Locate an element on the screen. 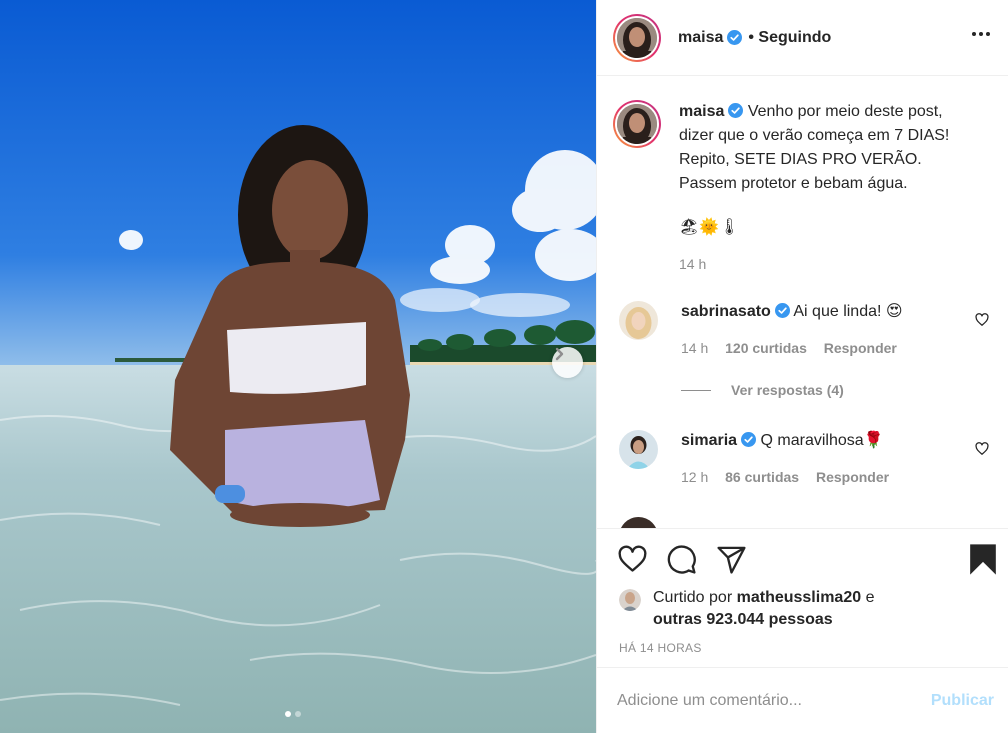 The width and height of the screenshot is (1008, 733). comment-bubble-icon is located at coordinates (681, 559).